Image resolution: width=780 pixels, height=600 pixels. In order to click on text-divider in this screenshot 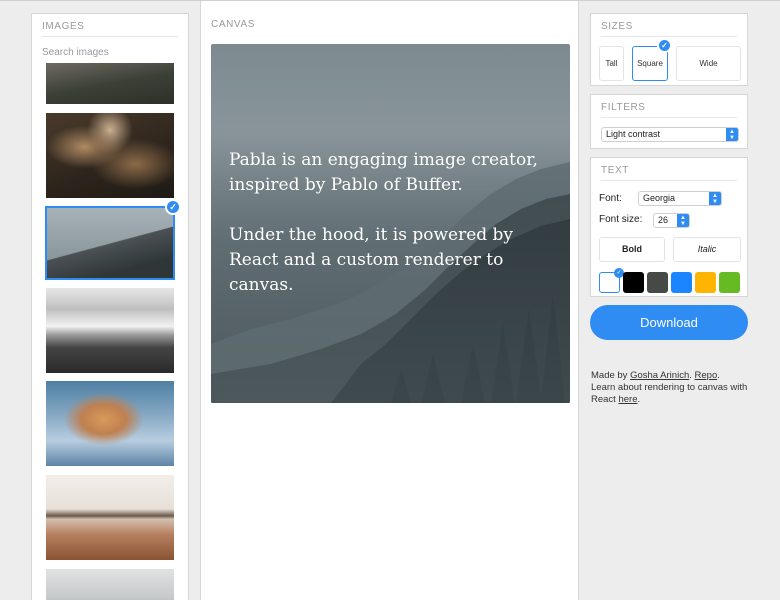, I will do `click(669, 180)`.